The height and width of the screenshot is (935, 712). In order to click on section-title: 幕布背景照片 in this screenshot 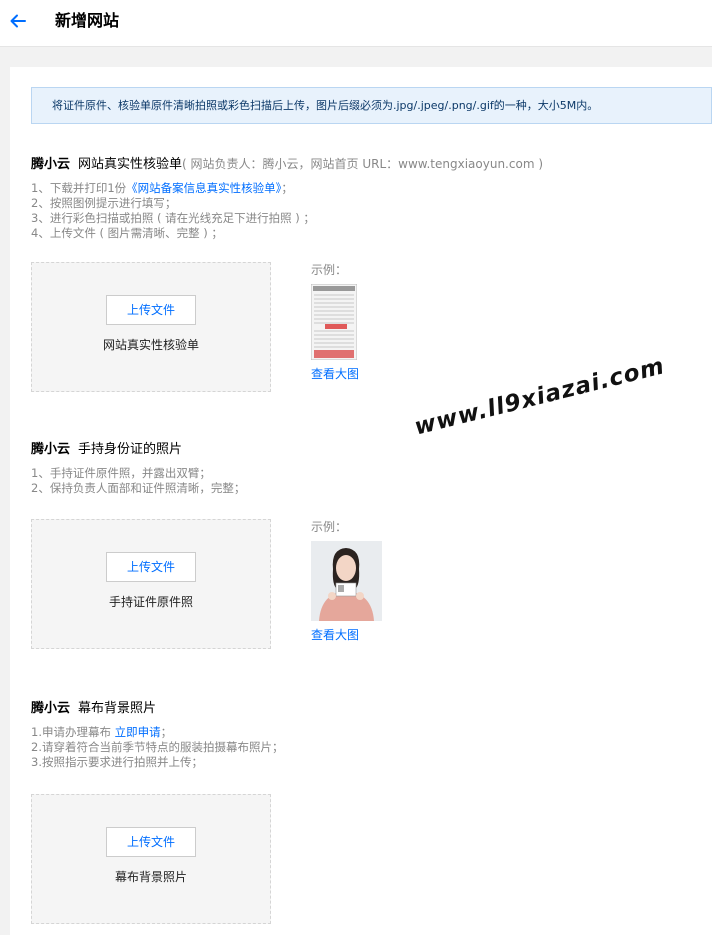, I will do `click(117, 708)`.